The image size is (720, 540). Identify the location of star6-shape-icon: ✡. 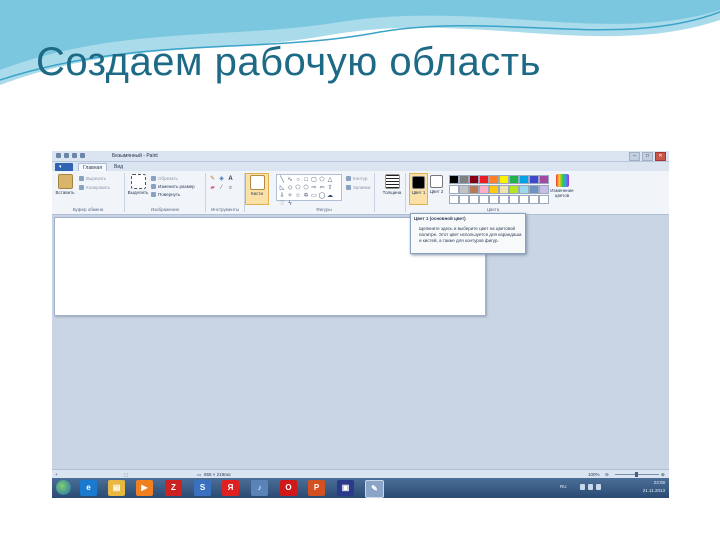
(306, 196).